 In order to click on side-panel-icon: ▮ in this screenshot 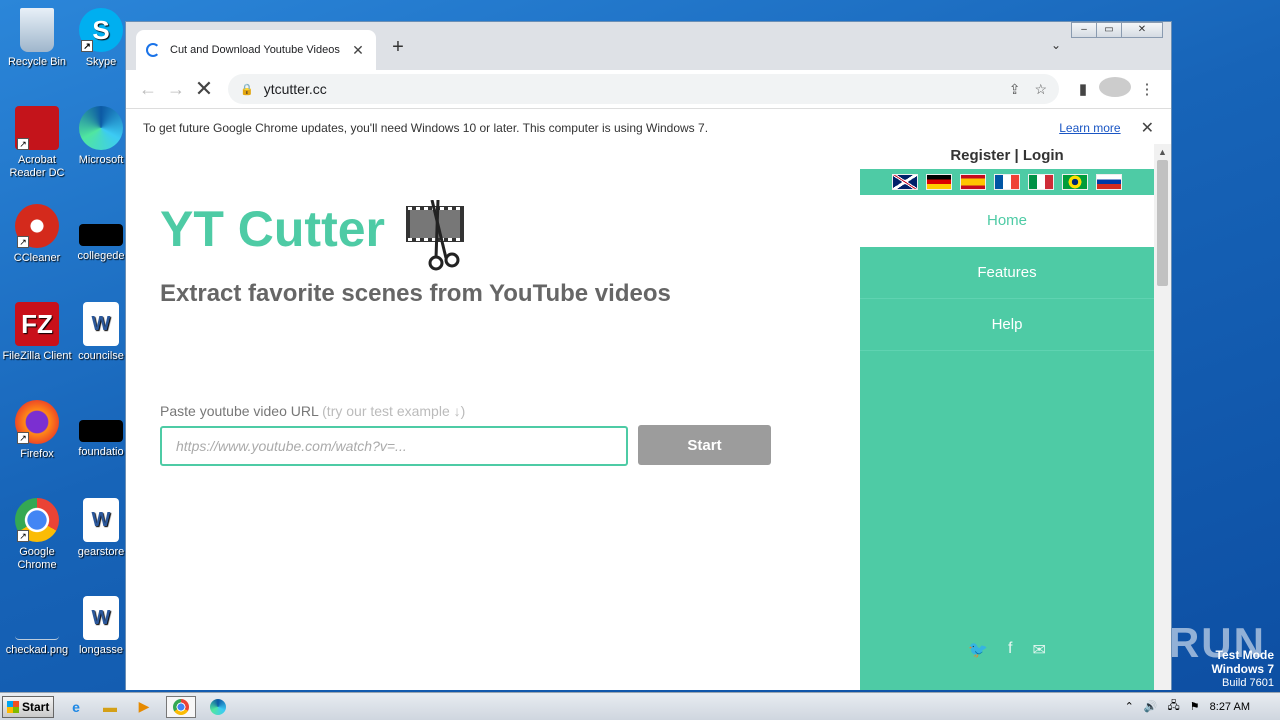, I will do `click(1083, 89)`.